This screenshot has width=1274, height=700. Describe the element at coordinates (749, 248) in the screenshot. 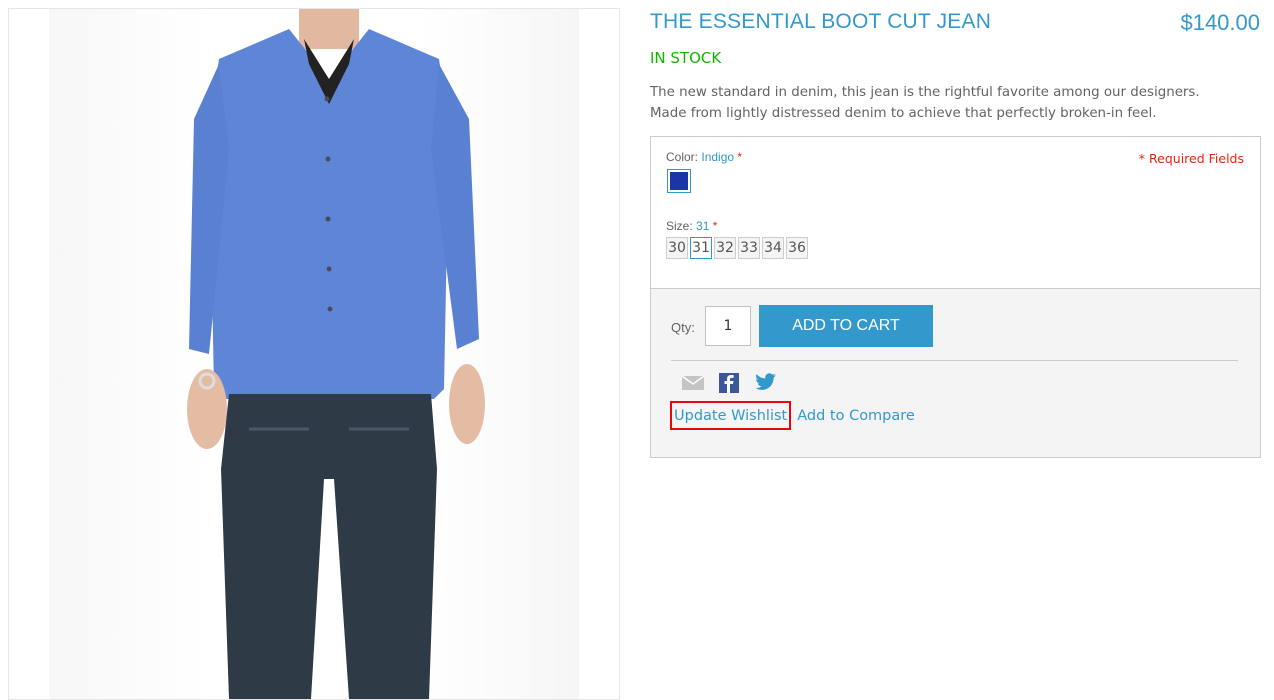

I see `size-option: 33` at that location.